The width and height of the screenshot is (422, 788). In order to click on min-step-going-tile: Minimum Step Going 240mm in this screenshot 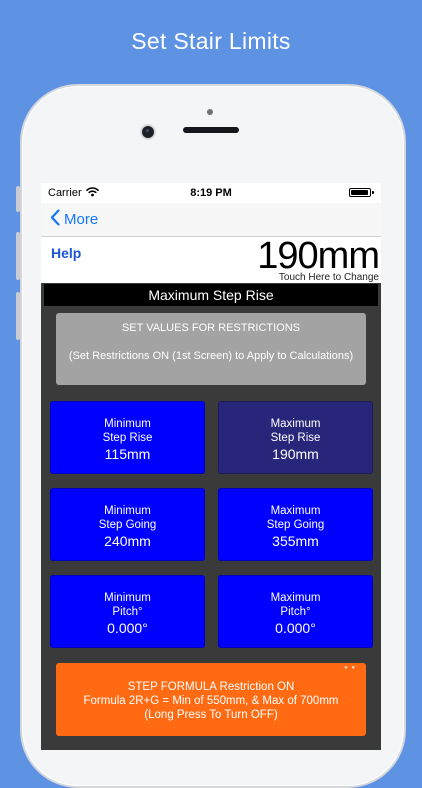, I will do `click(127, 524)`.